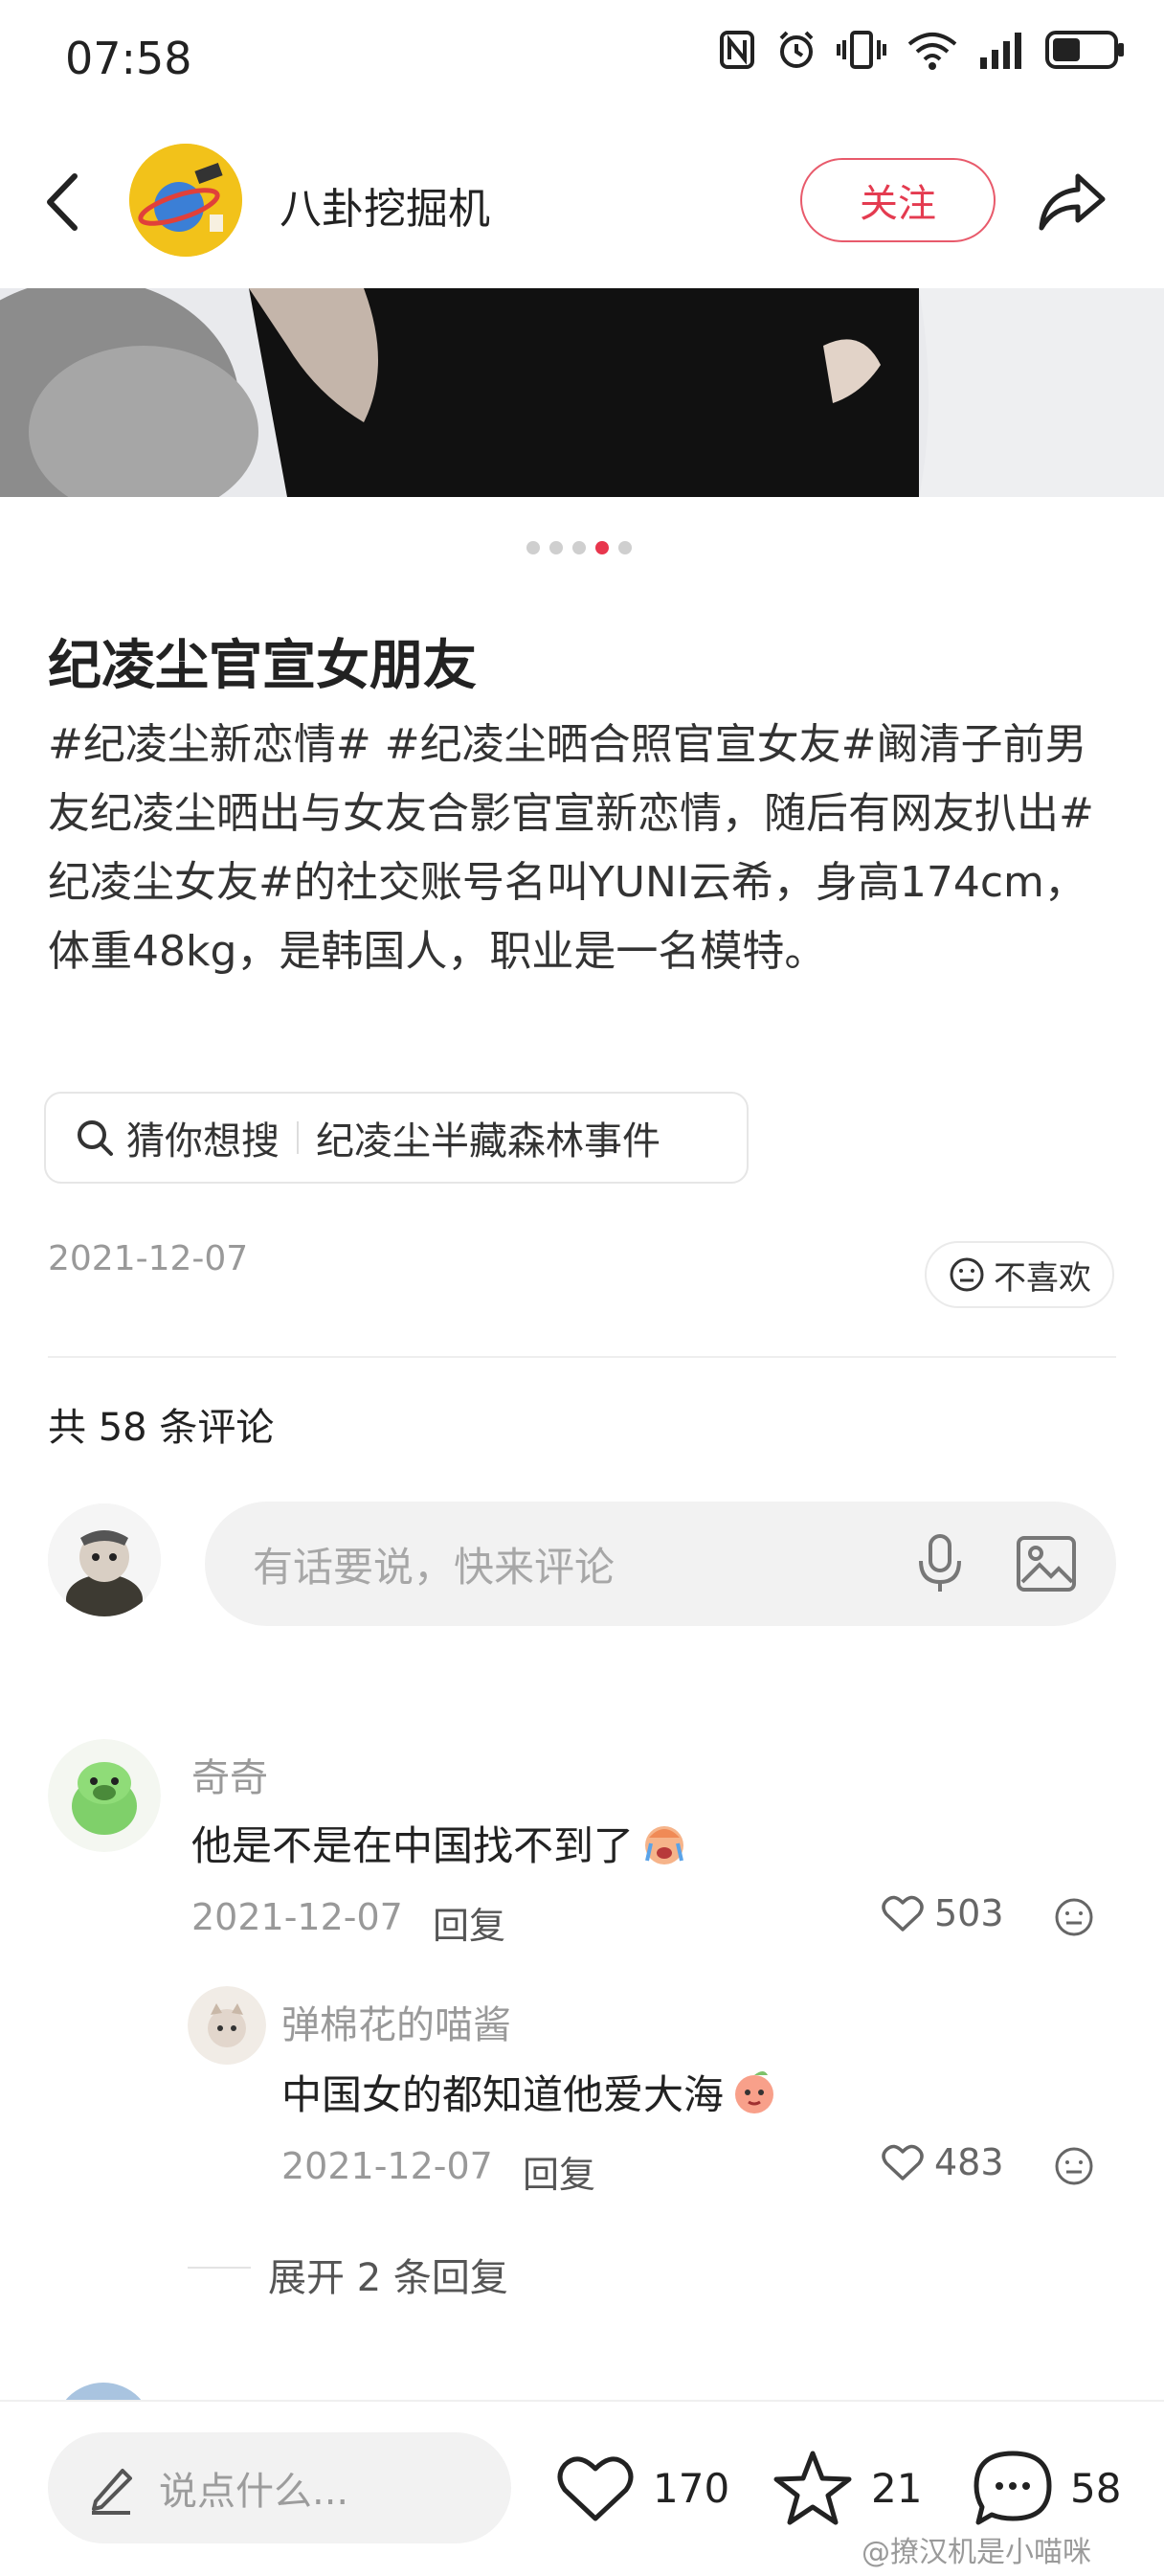 Image resolution: width=1164 pixels, height=2576 pixels. I want to click on comment-like-button: 503, so click(943, 1913).